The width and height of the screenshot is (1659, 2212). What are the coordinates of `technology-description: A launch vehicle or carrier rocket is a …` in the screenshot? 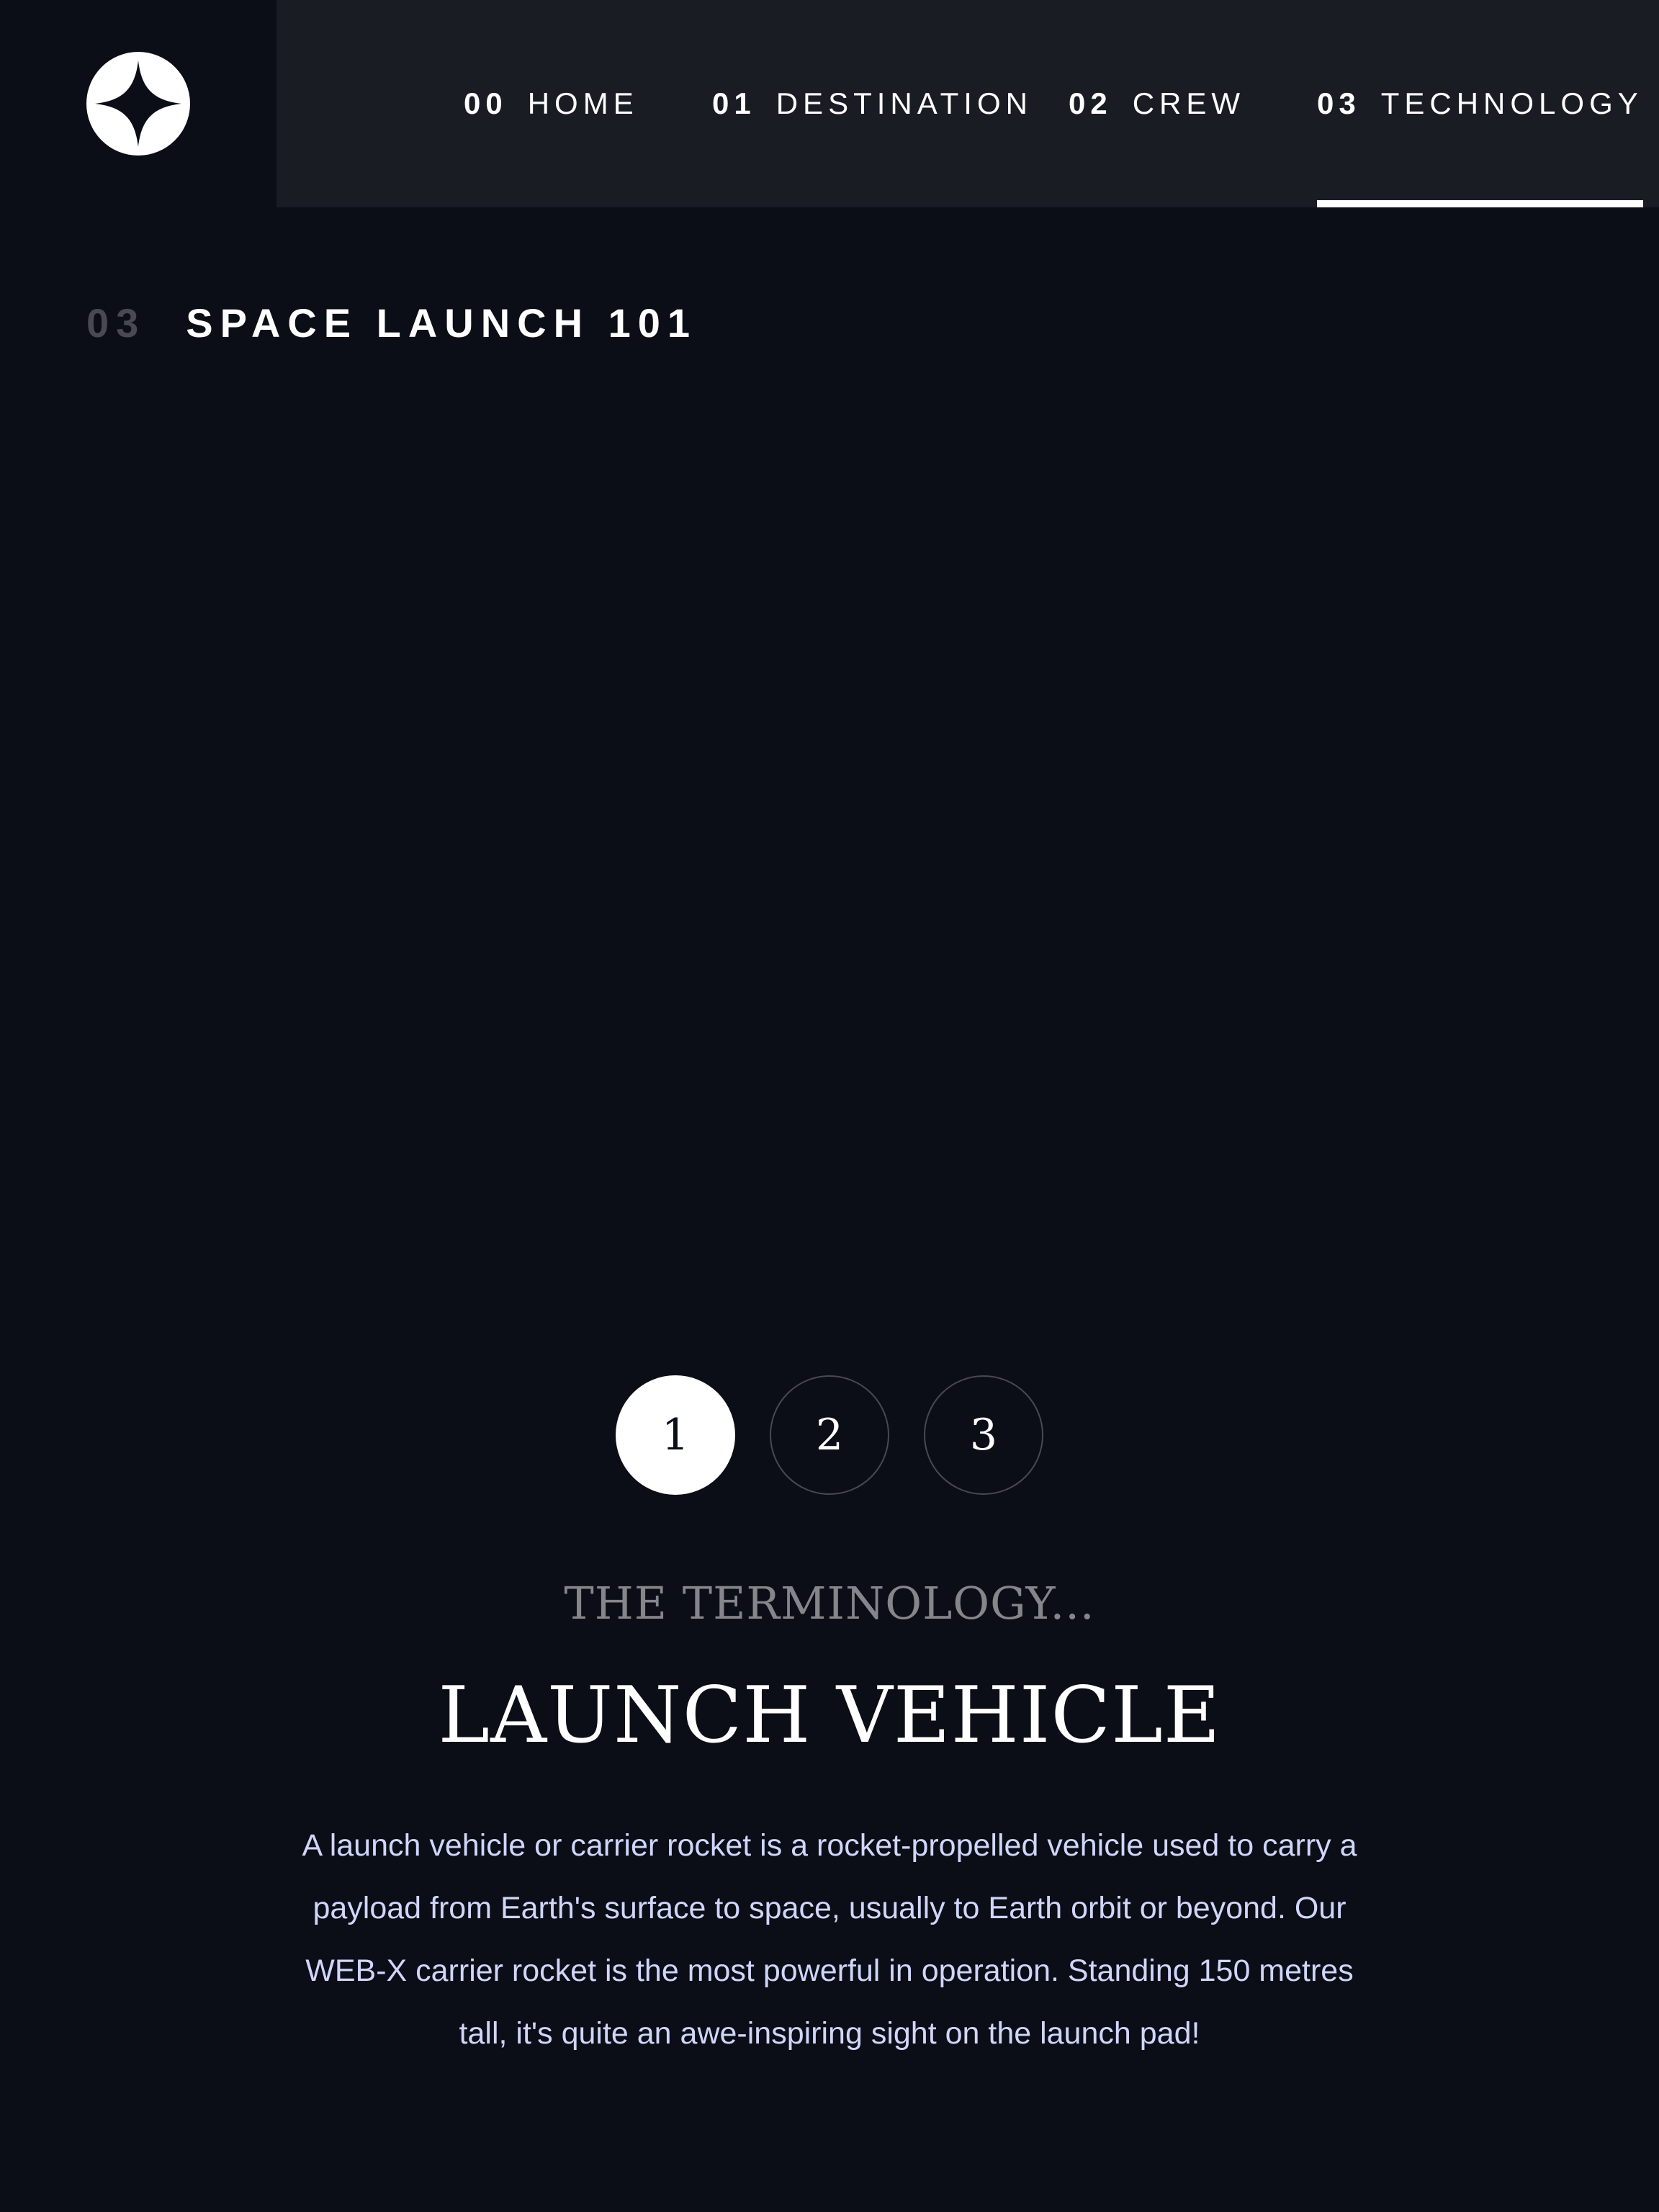 It's located at (829, 1939).